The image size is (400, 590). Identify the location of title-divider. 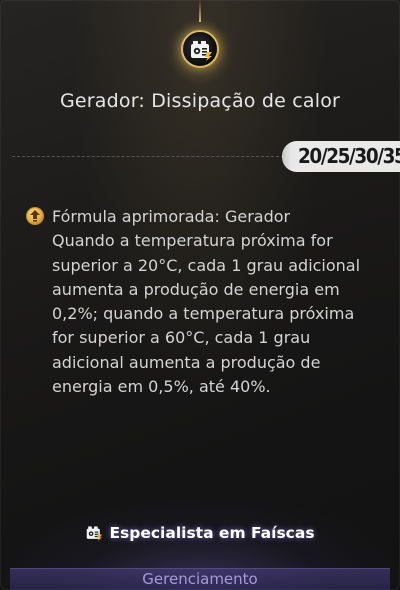
(148, 156).